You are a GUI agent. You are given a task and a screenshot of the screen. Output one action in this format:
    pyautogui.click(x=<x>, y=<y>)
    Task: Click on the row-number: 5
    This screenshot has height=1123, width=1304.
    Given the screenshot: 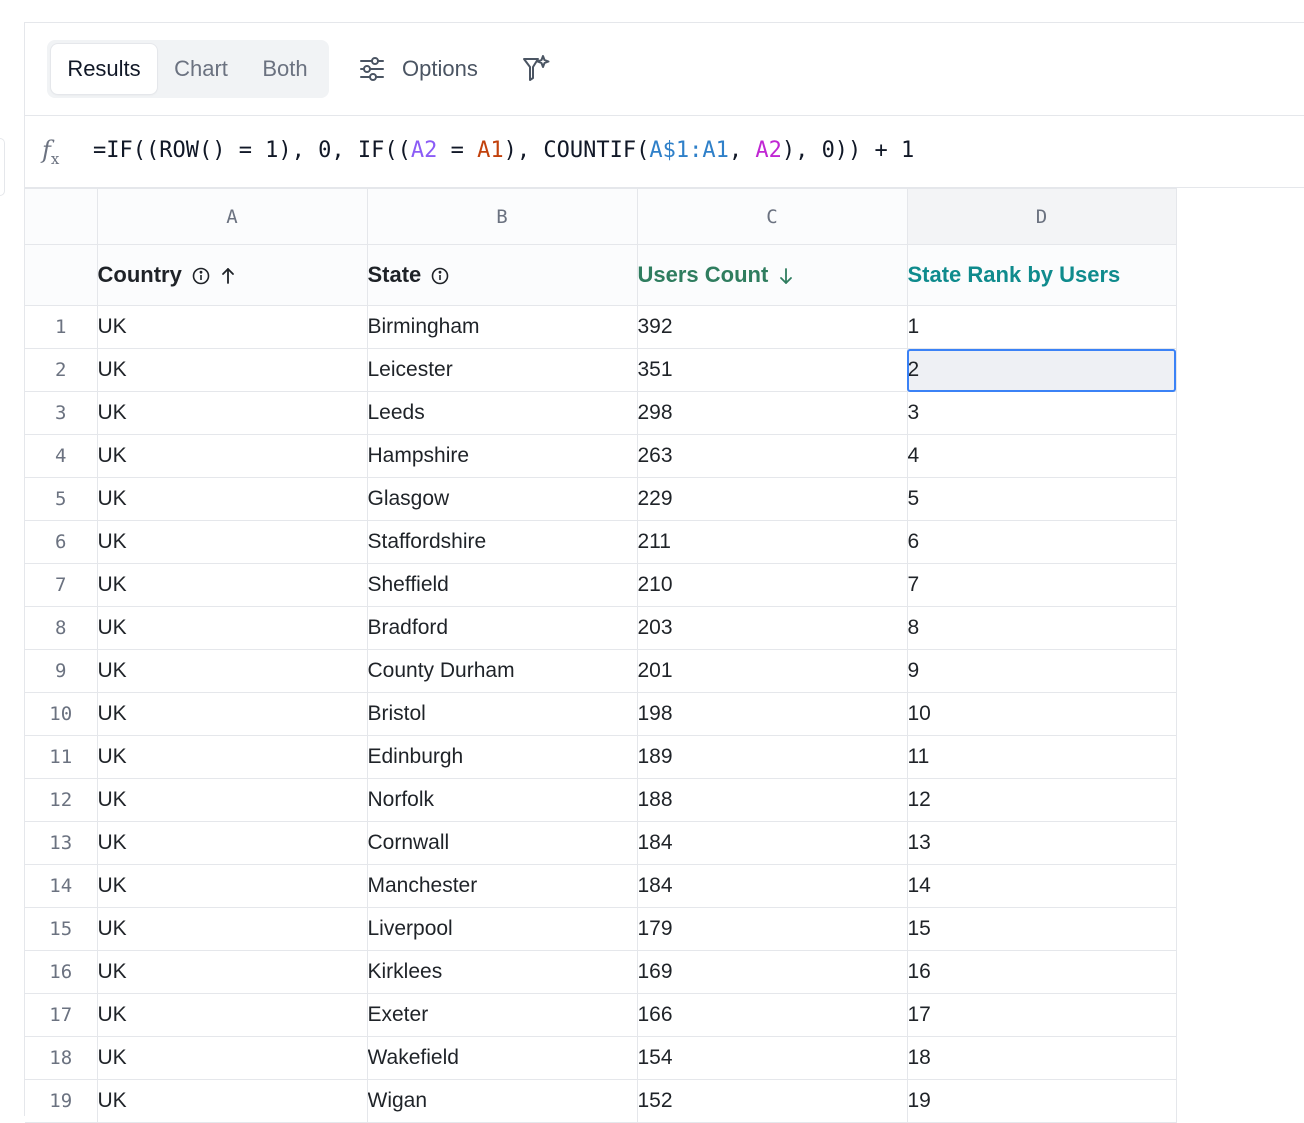 What is the action you would take?
    pyautogui.click(x=61, y=499)
    